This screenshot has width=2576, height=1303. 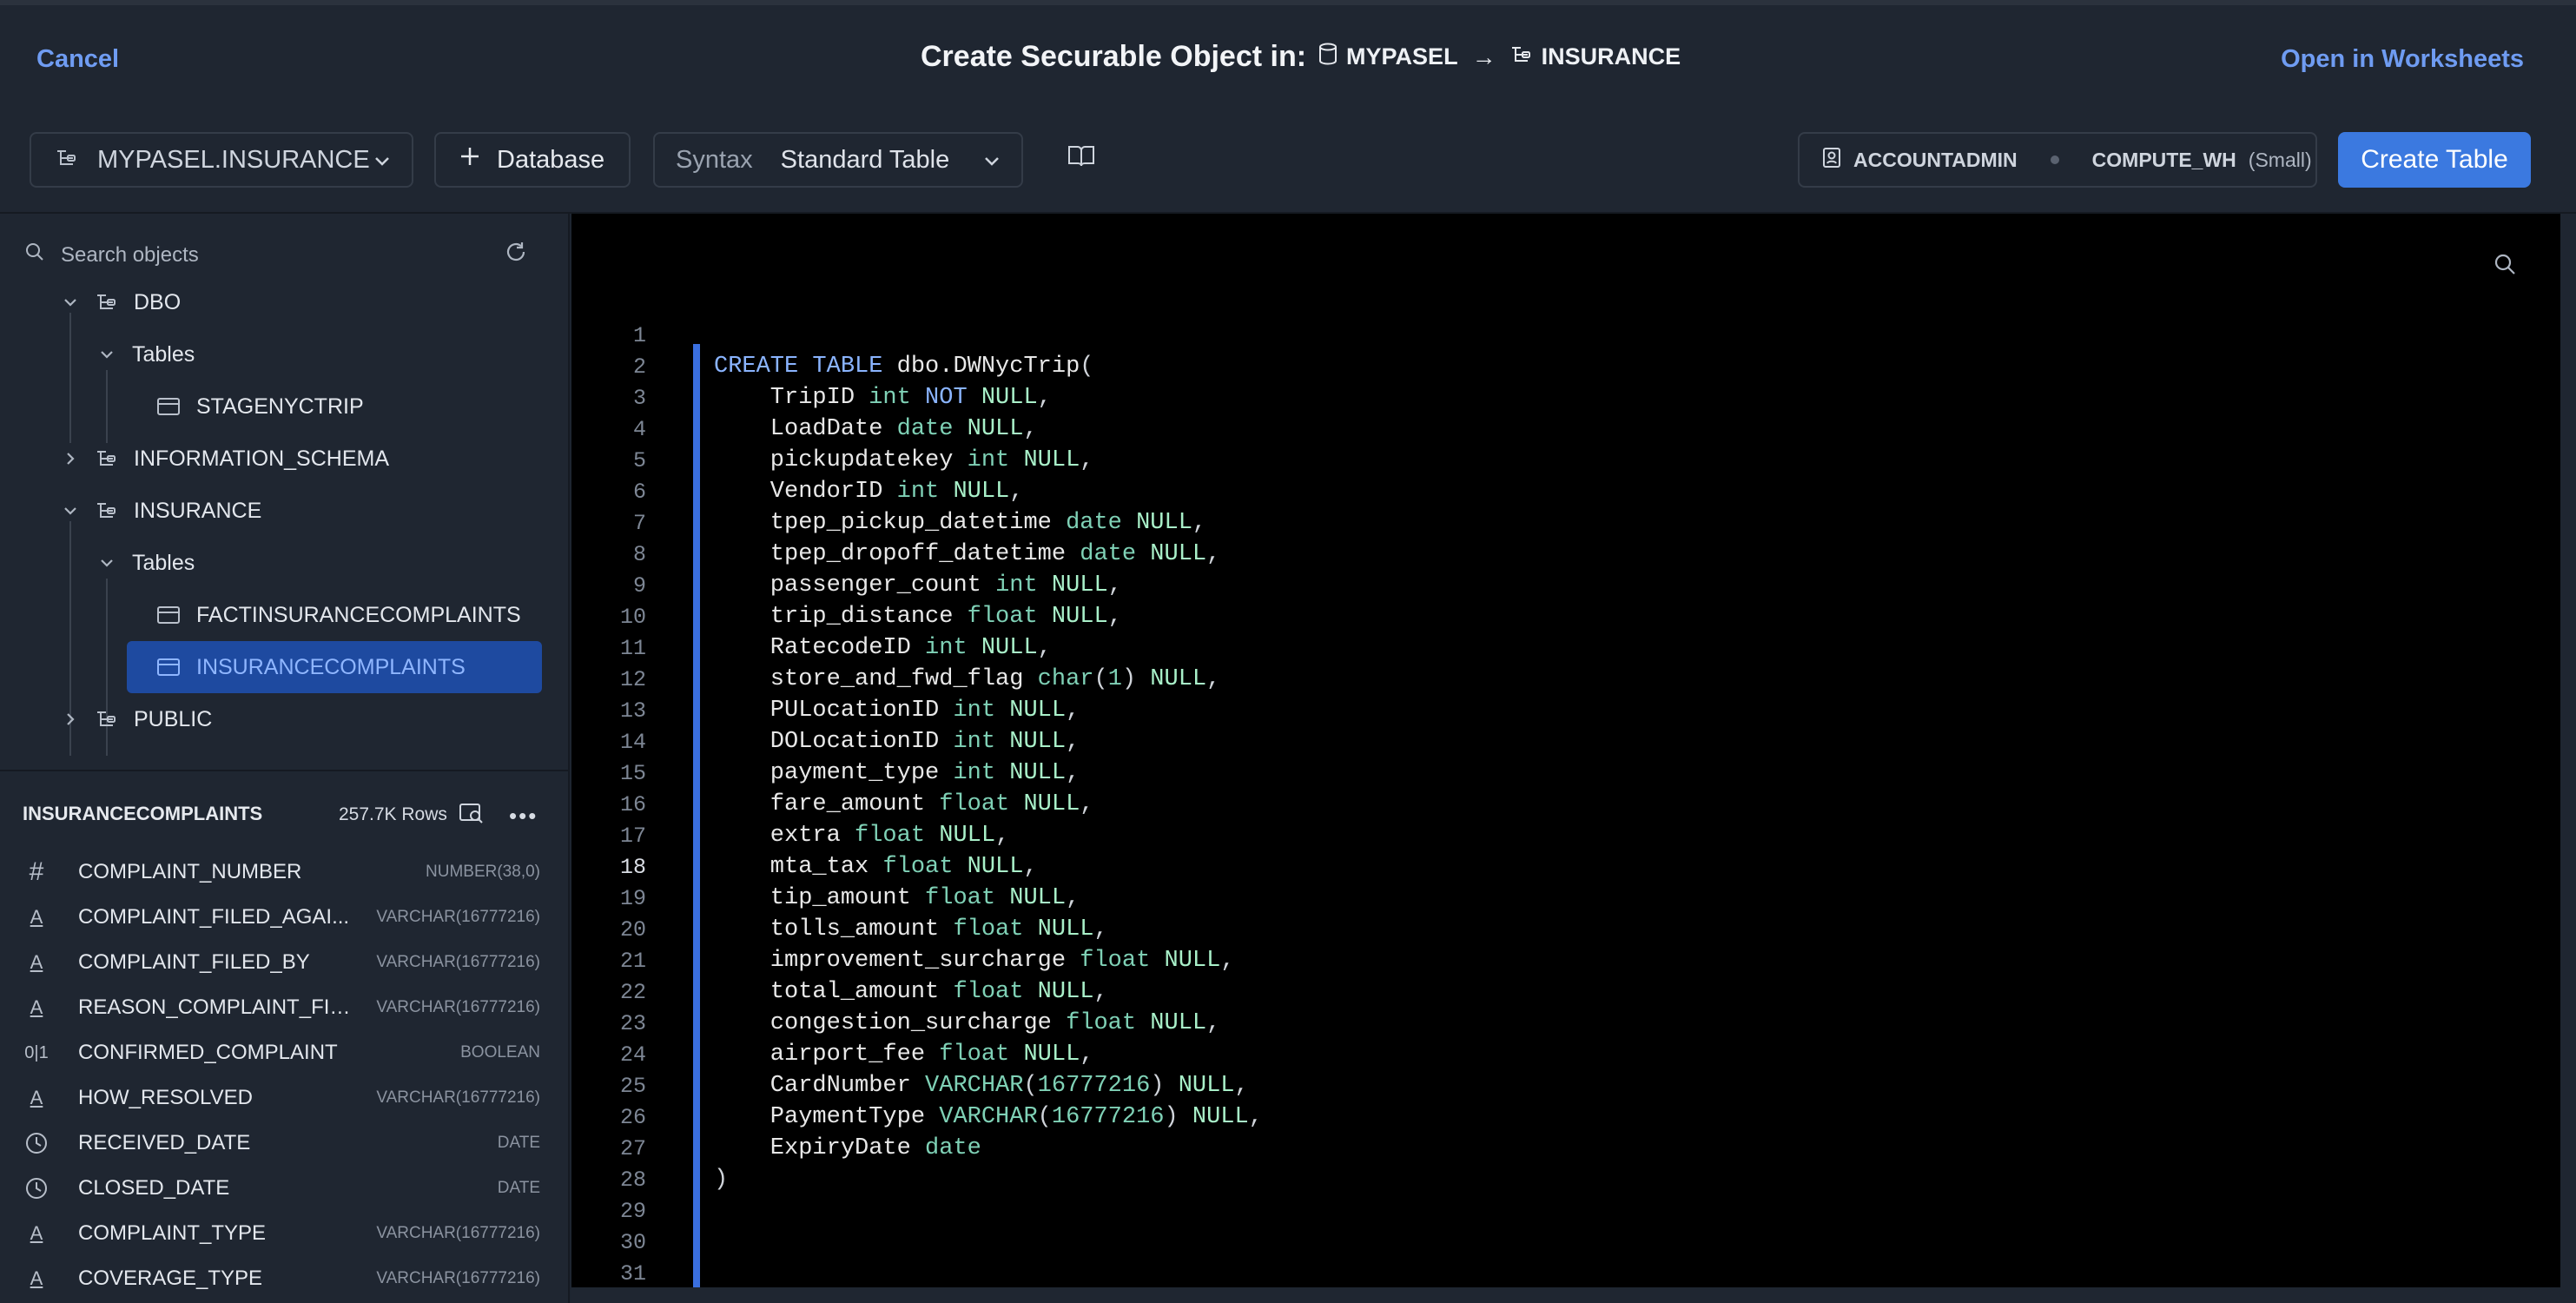 I want to click on code-line: 25 CardNumber VARCHAR(16777216) NULL,, so click(x=1527, y=1086).